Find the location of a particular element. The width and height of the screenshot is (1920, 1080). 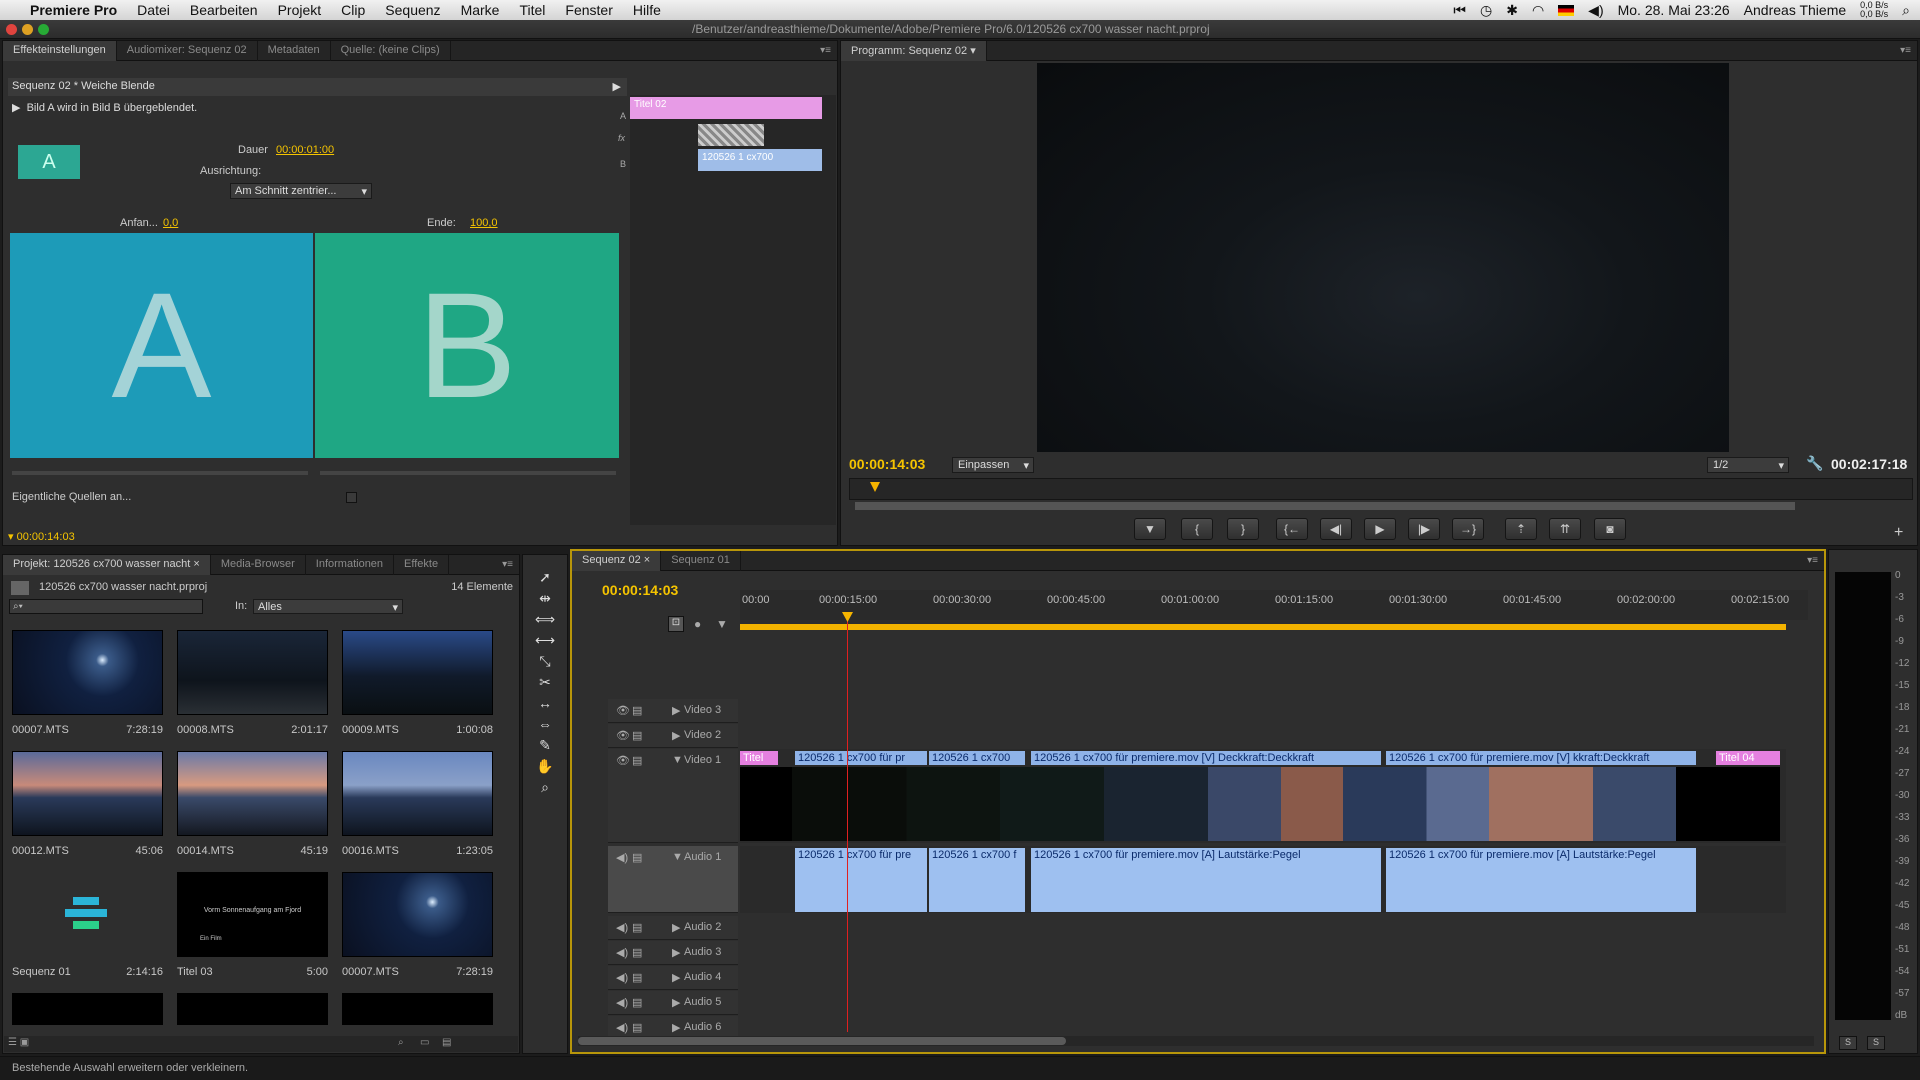

export-frame-button: ◙ is located at coordinates (1610, 529).